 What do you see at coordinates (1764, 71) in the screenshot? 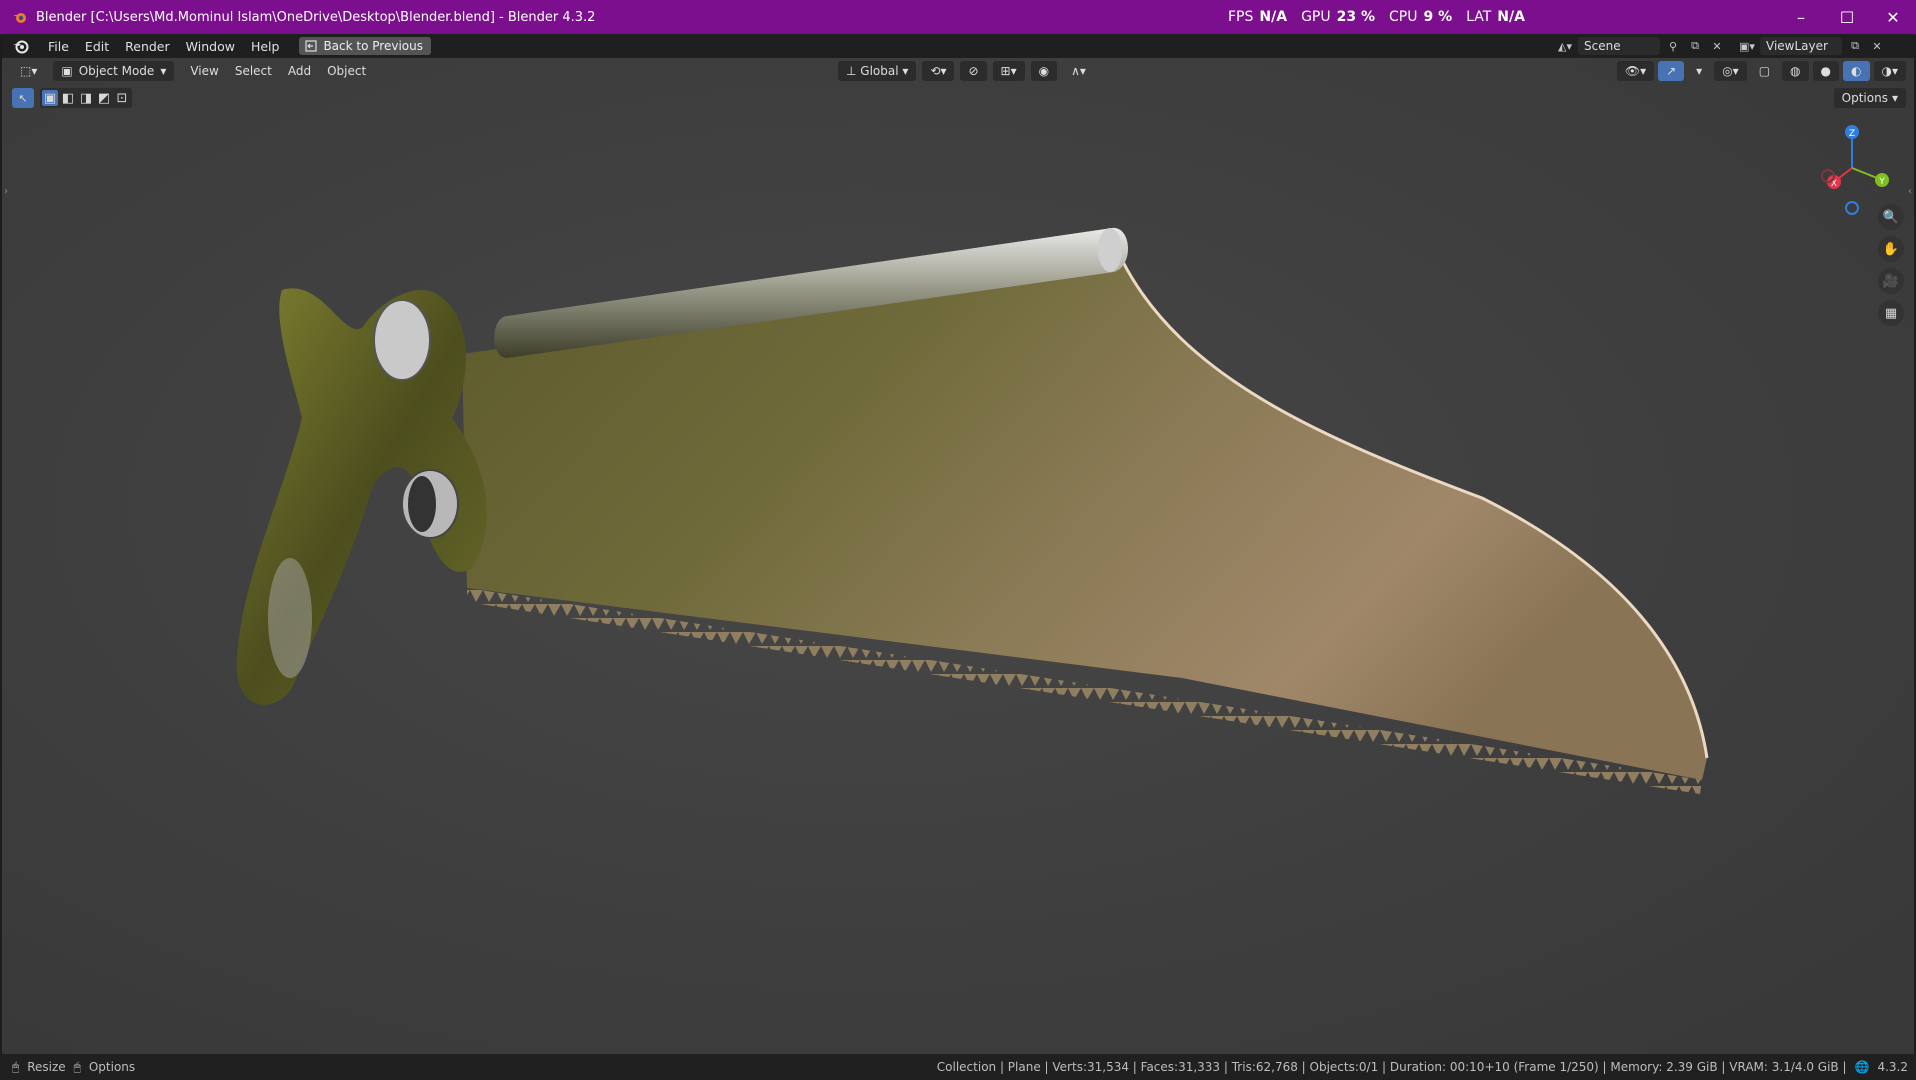
I see `xray-button: ▢` at bounding box center [1764, 71].